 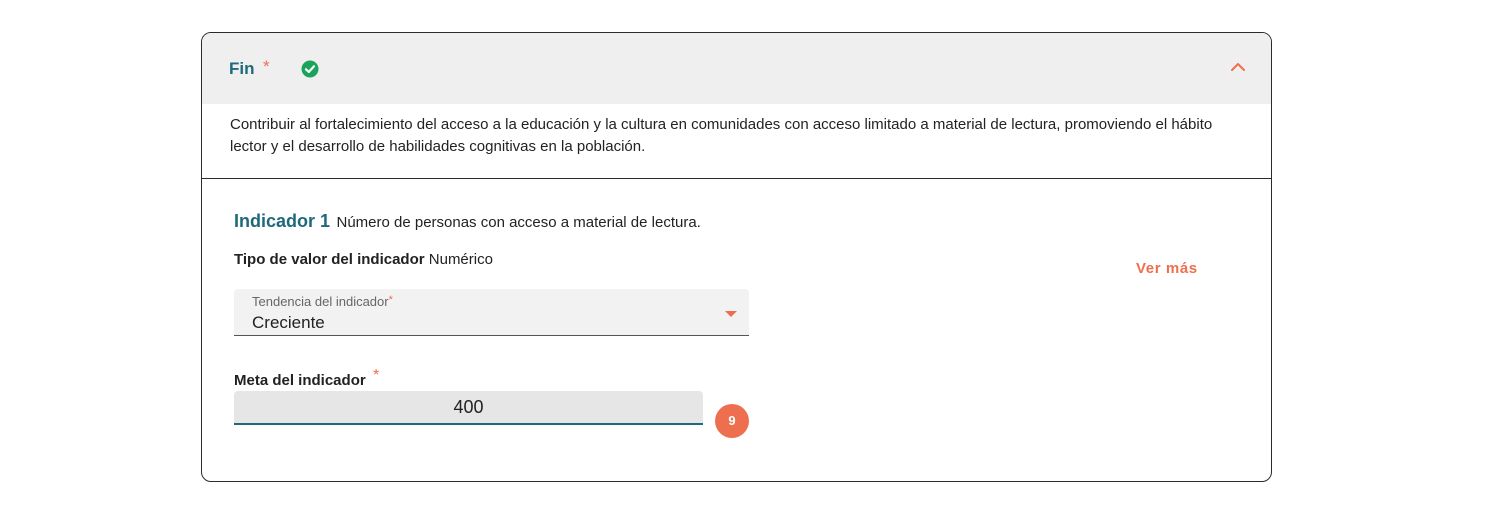 What do you see at coordinates (732, 421) in the screenshot?
I see `count-badge: 9` at bounding box center [732, 421].